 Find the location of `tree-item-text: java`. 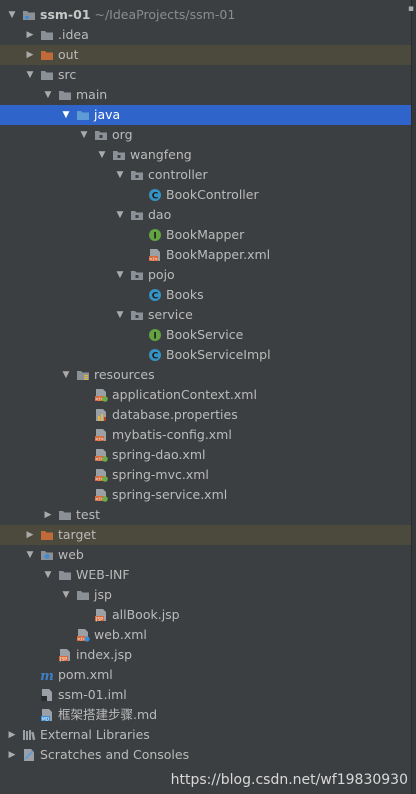

tree-item-text: java is located at coordinates (107, 114).